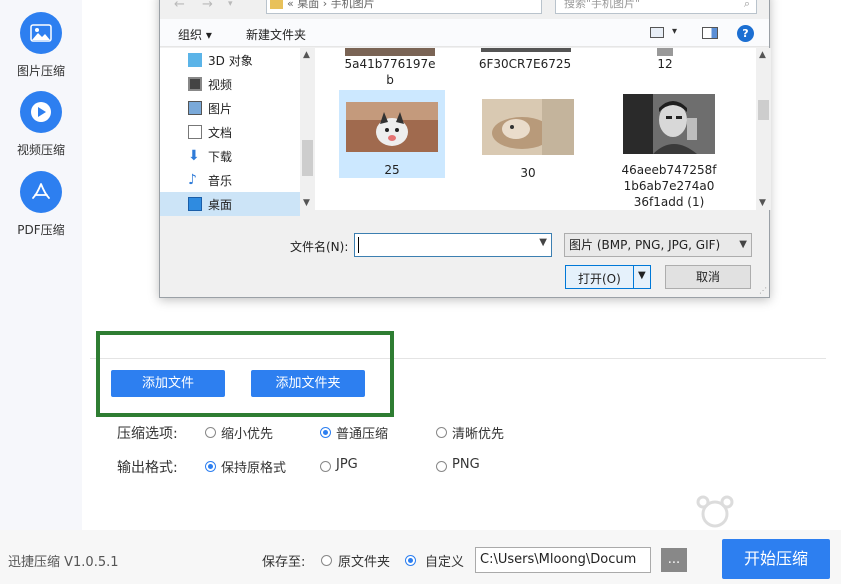  I want to click on sidebar: 图片压缩 视频压缩 PDF压缩, so click(41, 292).